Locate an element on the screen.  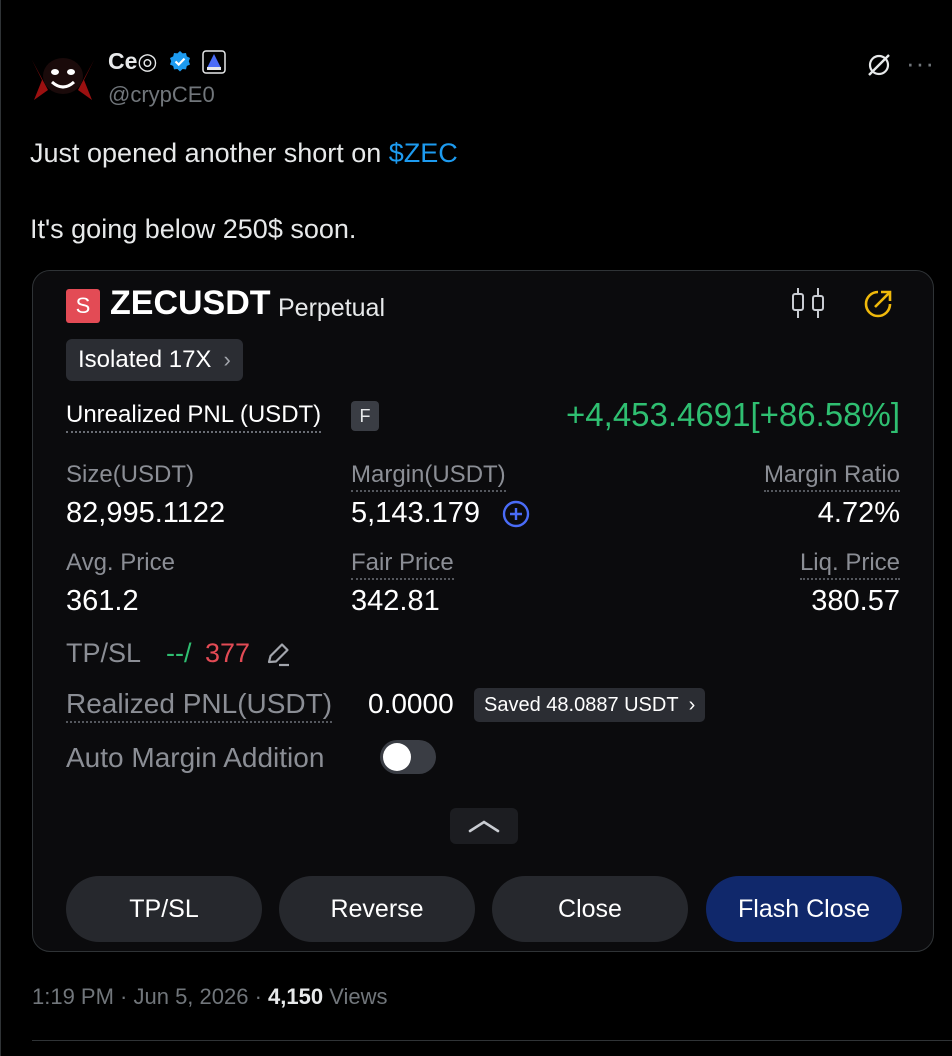
grok-icon is located at coordinates (879, 65).